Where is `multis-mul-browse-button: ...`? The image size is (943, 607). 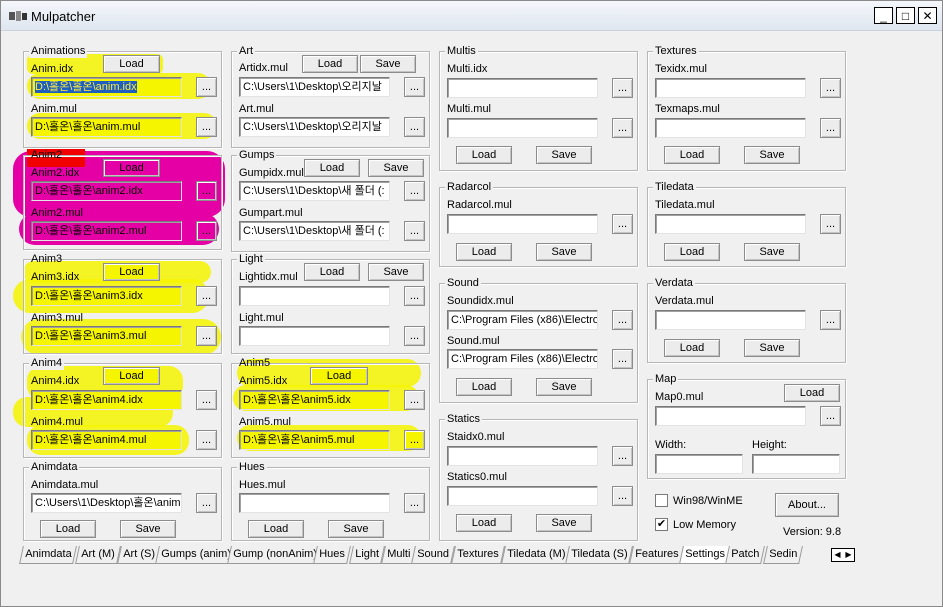
multis-mul-browse-button: ... is located at coordinates (622, 128).